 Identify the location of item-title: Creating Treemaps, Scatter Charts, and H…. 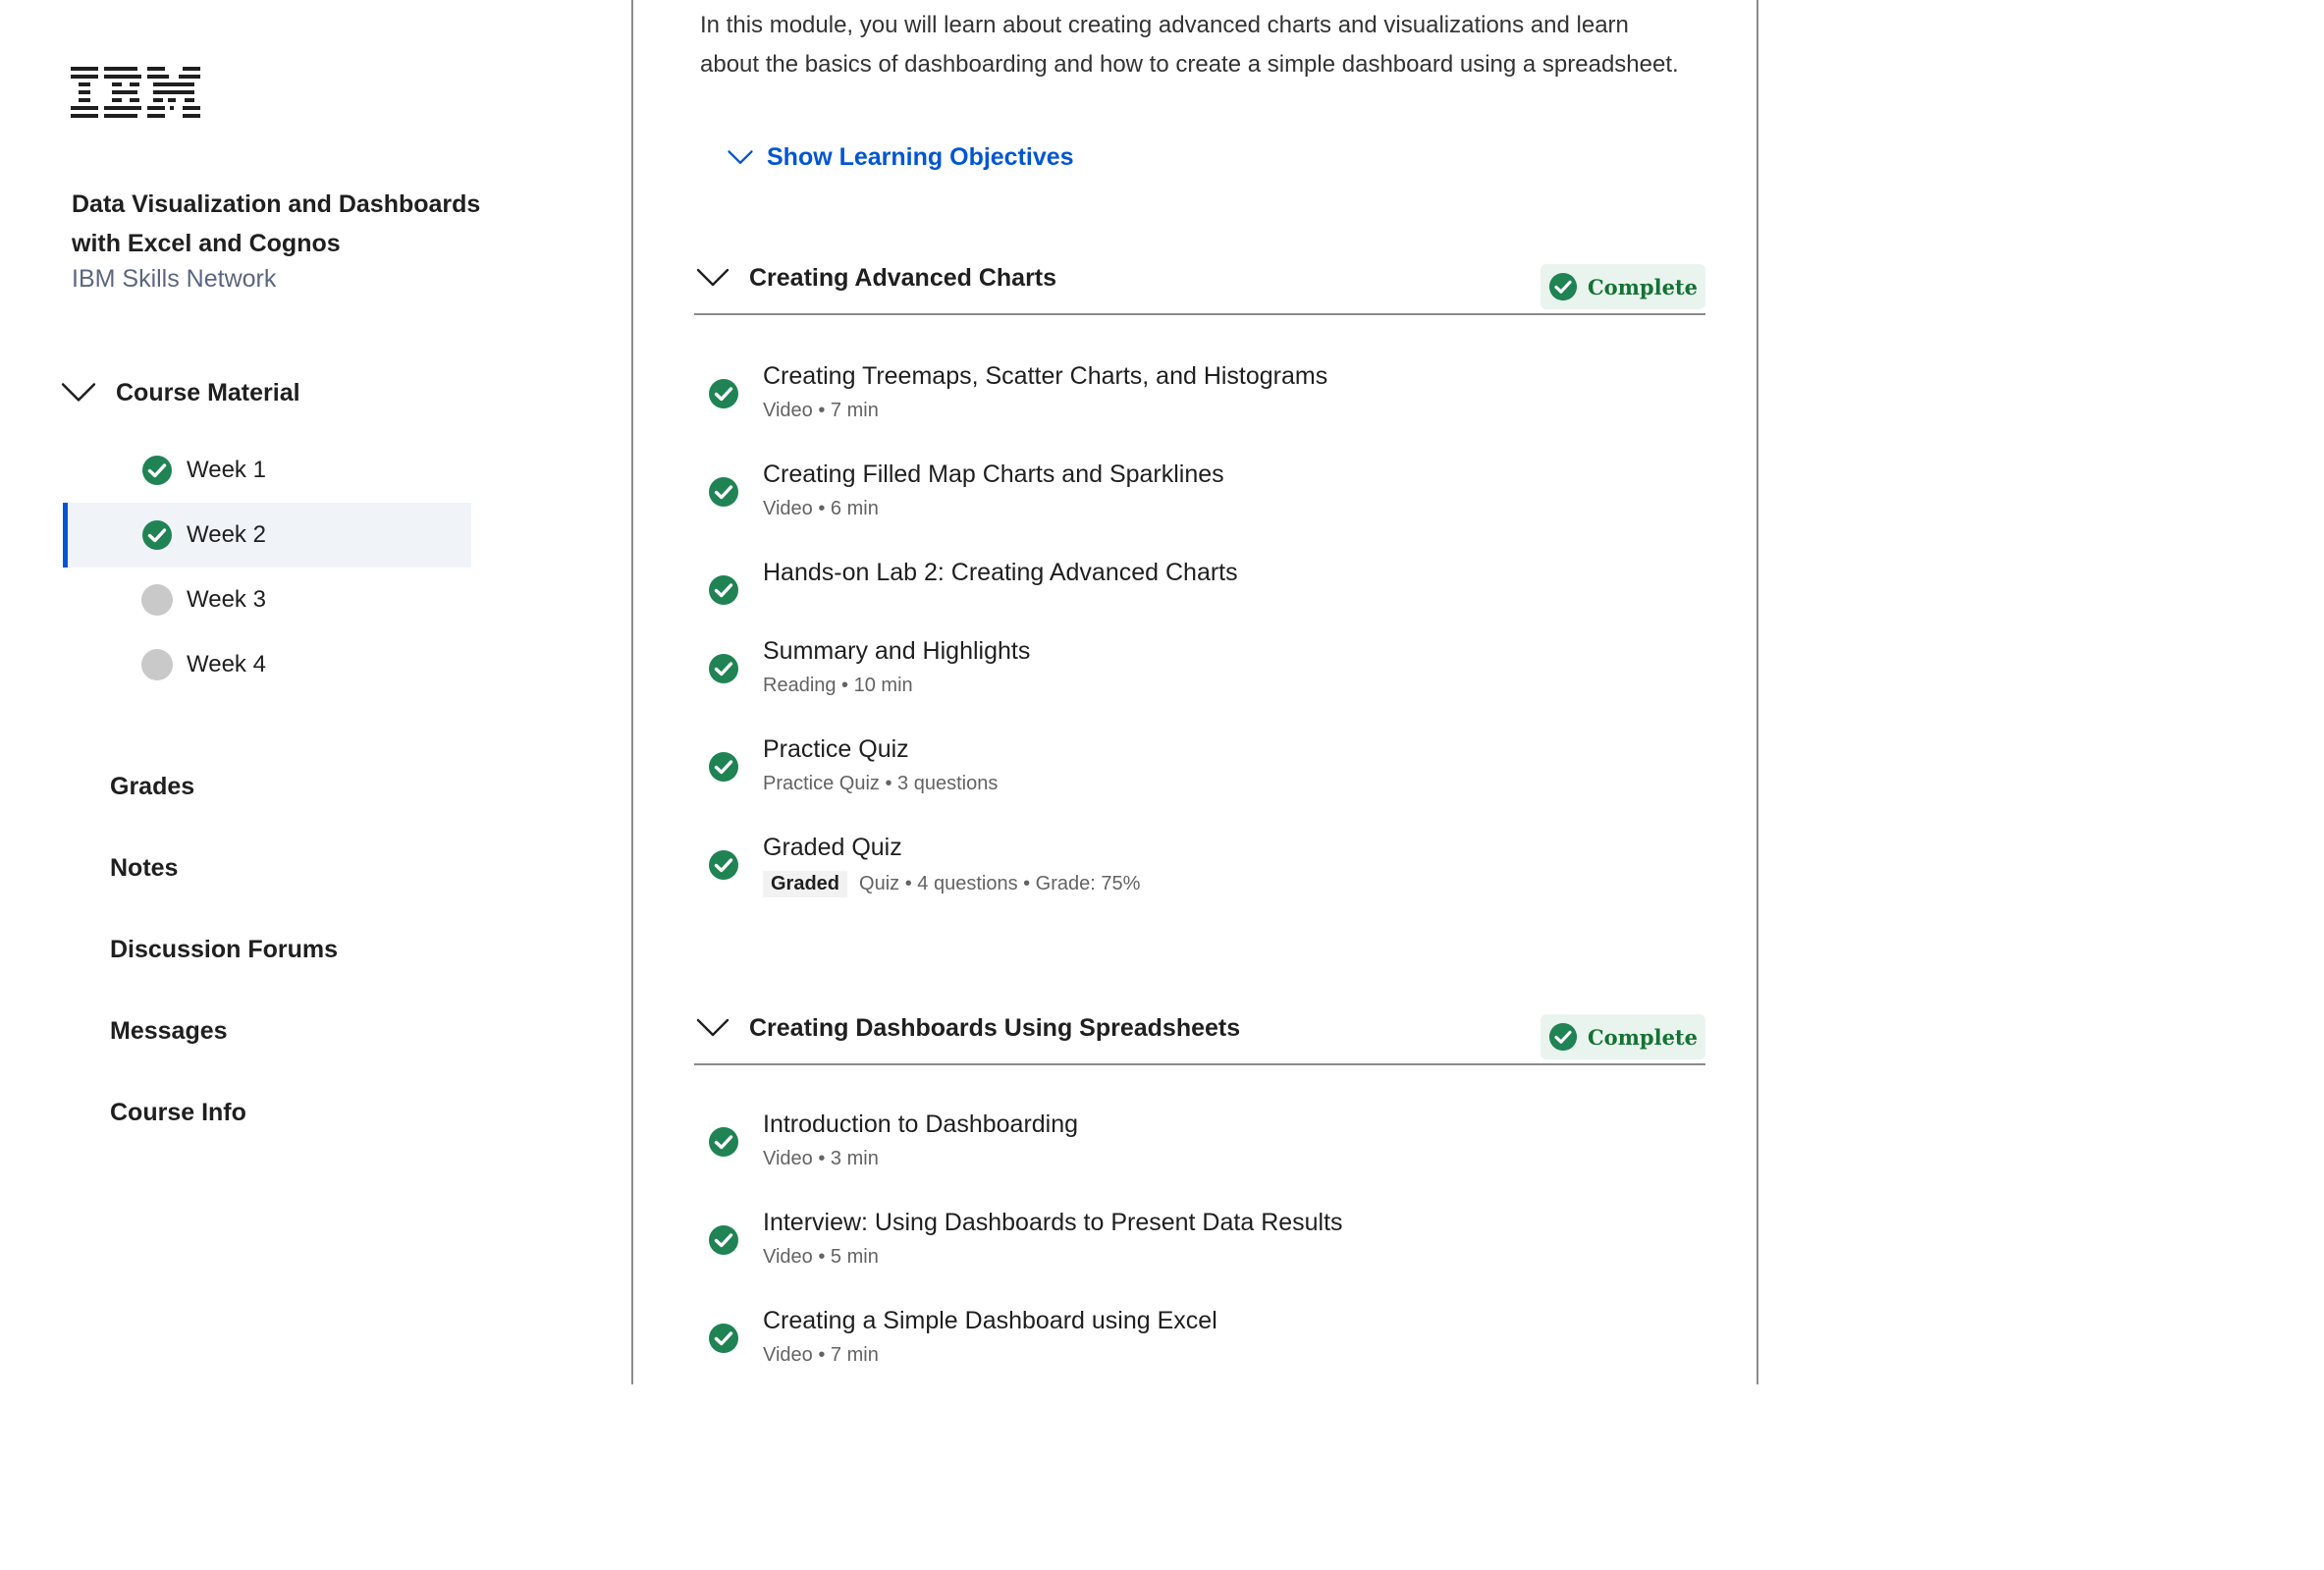
(1045, 376).